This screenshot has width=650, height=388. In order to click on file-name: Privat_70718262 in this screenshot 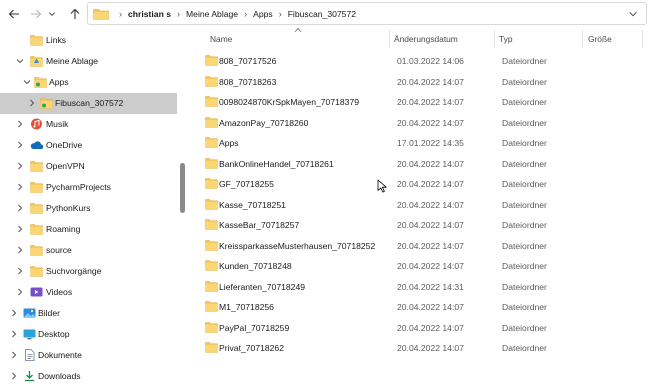, I will do `click(251, 348)`.